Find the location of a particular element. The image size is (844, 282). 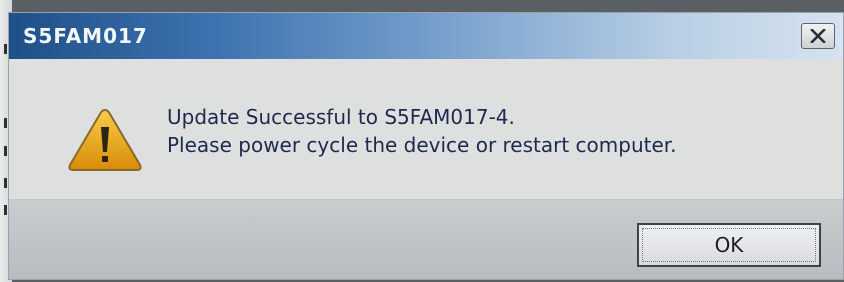

dialog-title: S5FAM017 is located at coordinates (85, 36).